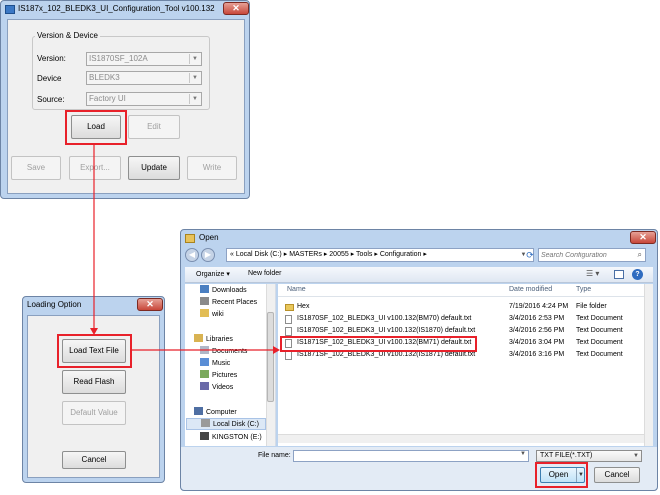 This screenshot has width=660, height=495. What do you see at coordinates (276, 350) in the screenshot?
I see `arrowhead-right` at bounding box center [276, 350].